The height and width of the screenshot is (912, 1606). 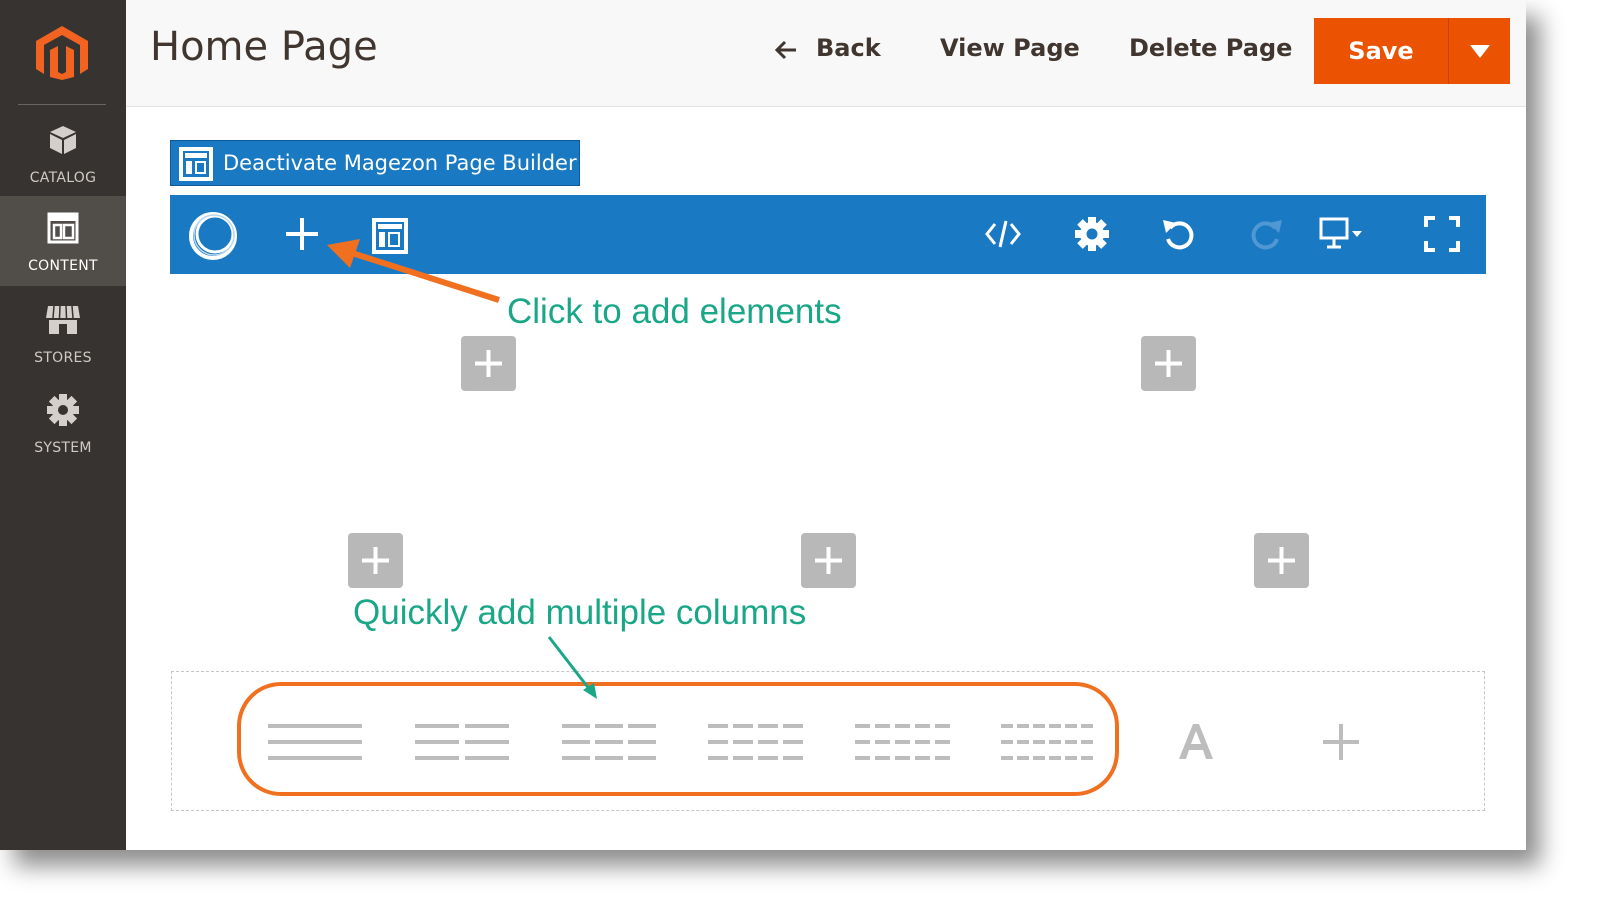 What do you see at coordinates (413, 271) in the screenshot?
I see `orange-arrow` at bounding box center [413, 271].